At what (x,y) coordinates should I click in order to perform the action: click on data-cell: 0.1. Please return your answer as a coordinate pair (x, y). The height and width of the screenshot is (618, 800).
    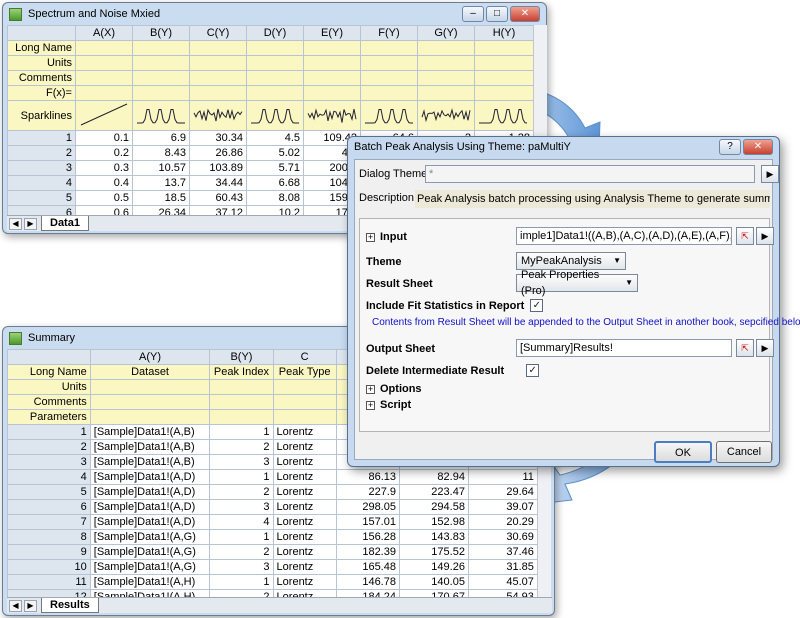
    Looking at the image, I should click on (104, 138).